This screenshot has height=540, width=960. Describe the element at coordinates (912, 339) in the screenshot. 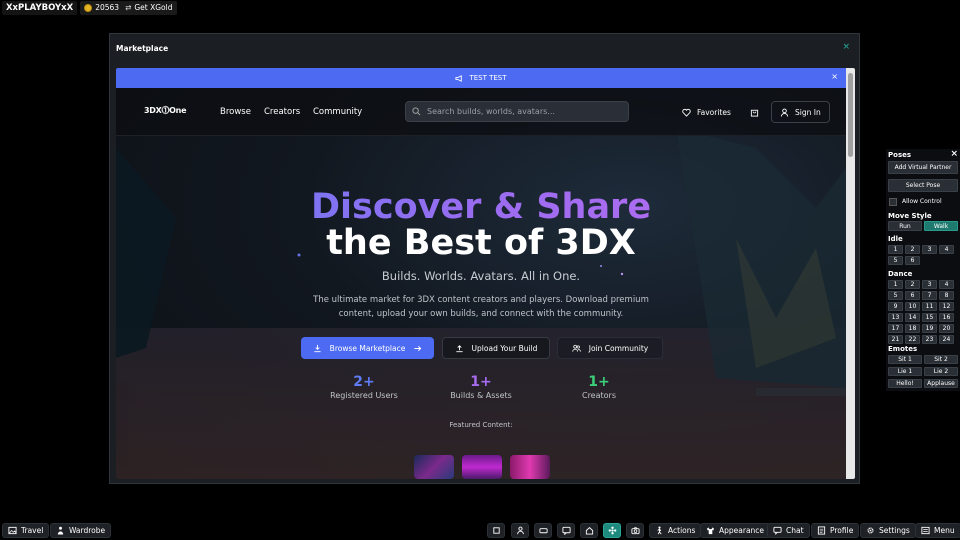

I see `dance-pose-button: 22` at that location.